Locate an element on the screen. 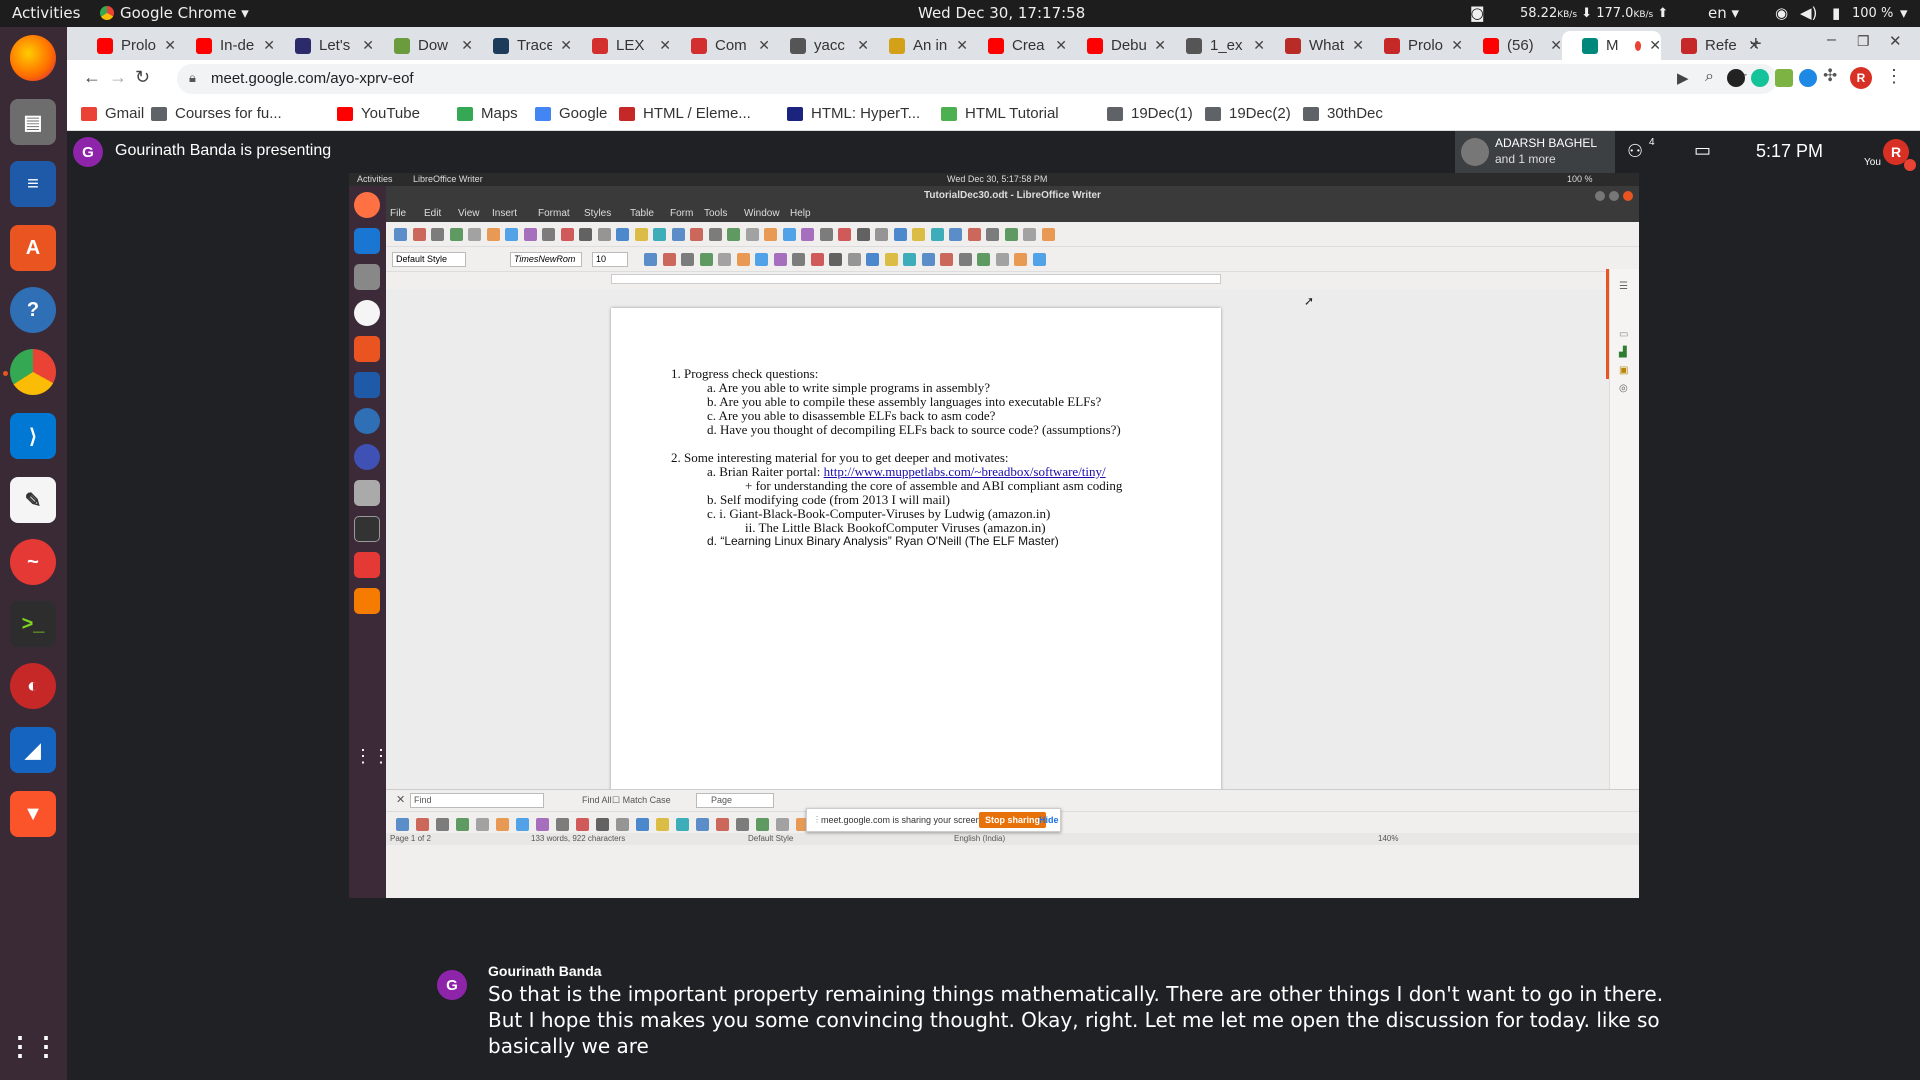  people-count: 4 is located at coordinates (1652, 142).